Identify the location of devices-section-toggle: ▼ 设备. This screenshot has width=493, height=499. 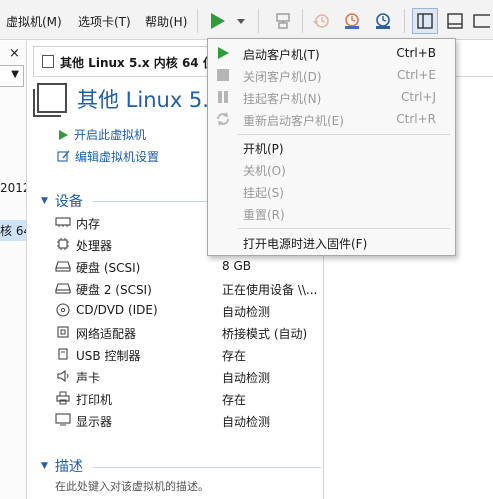
(62, 201).